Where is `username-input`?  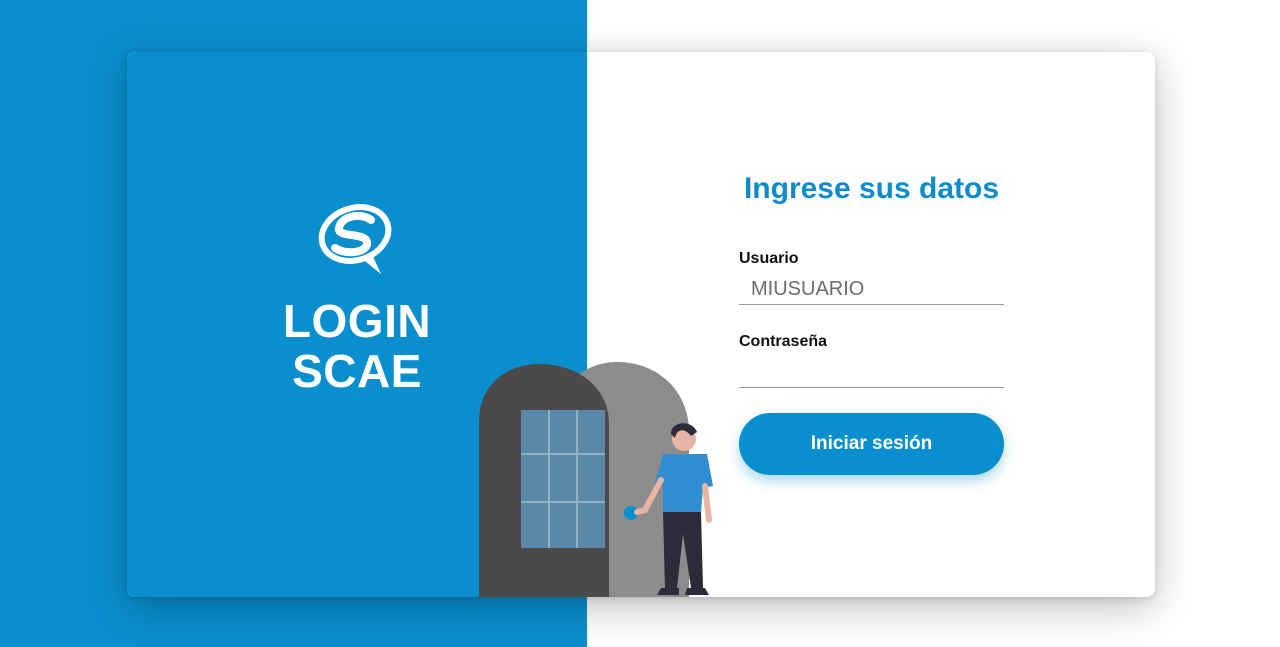
username-input is located at coordinates (883, 289).